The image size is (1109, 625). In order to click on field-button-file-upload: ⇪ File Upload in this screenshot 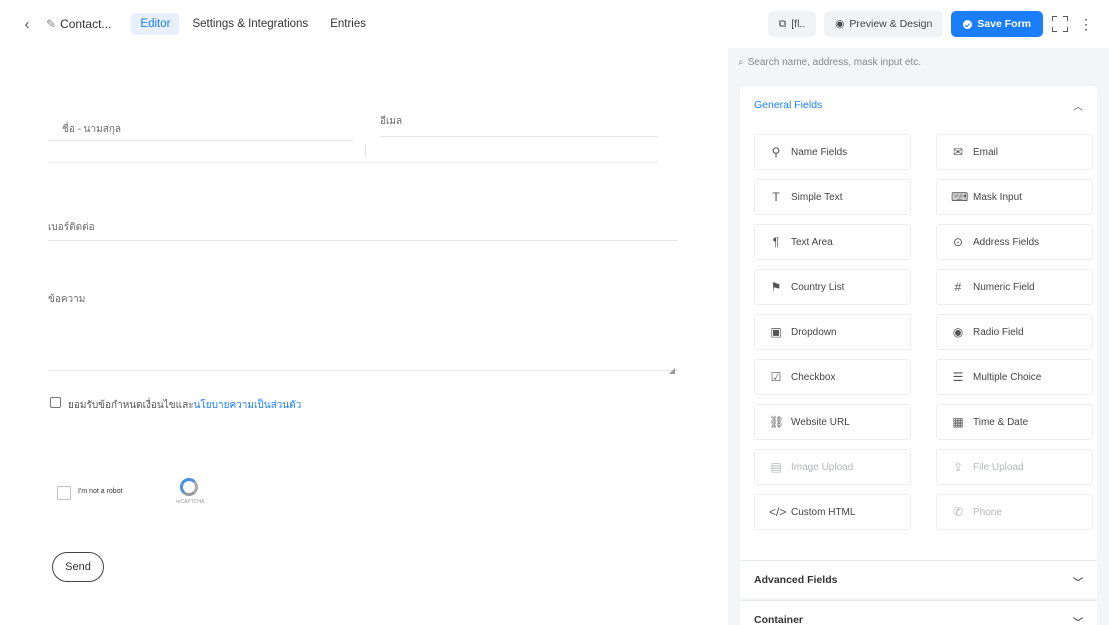, I will do `click(1014, 467)`.